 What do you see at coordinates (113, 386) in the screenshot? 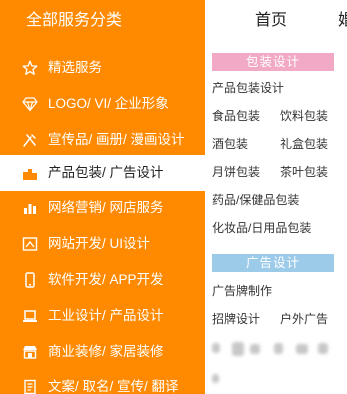
I see `sidebar-item-label: 文案/ 取名/ 宣传/ 翻译` at bounding box center [113, 386].